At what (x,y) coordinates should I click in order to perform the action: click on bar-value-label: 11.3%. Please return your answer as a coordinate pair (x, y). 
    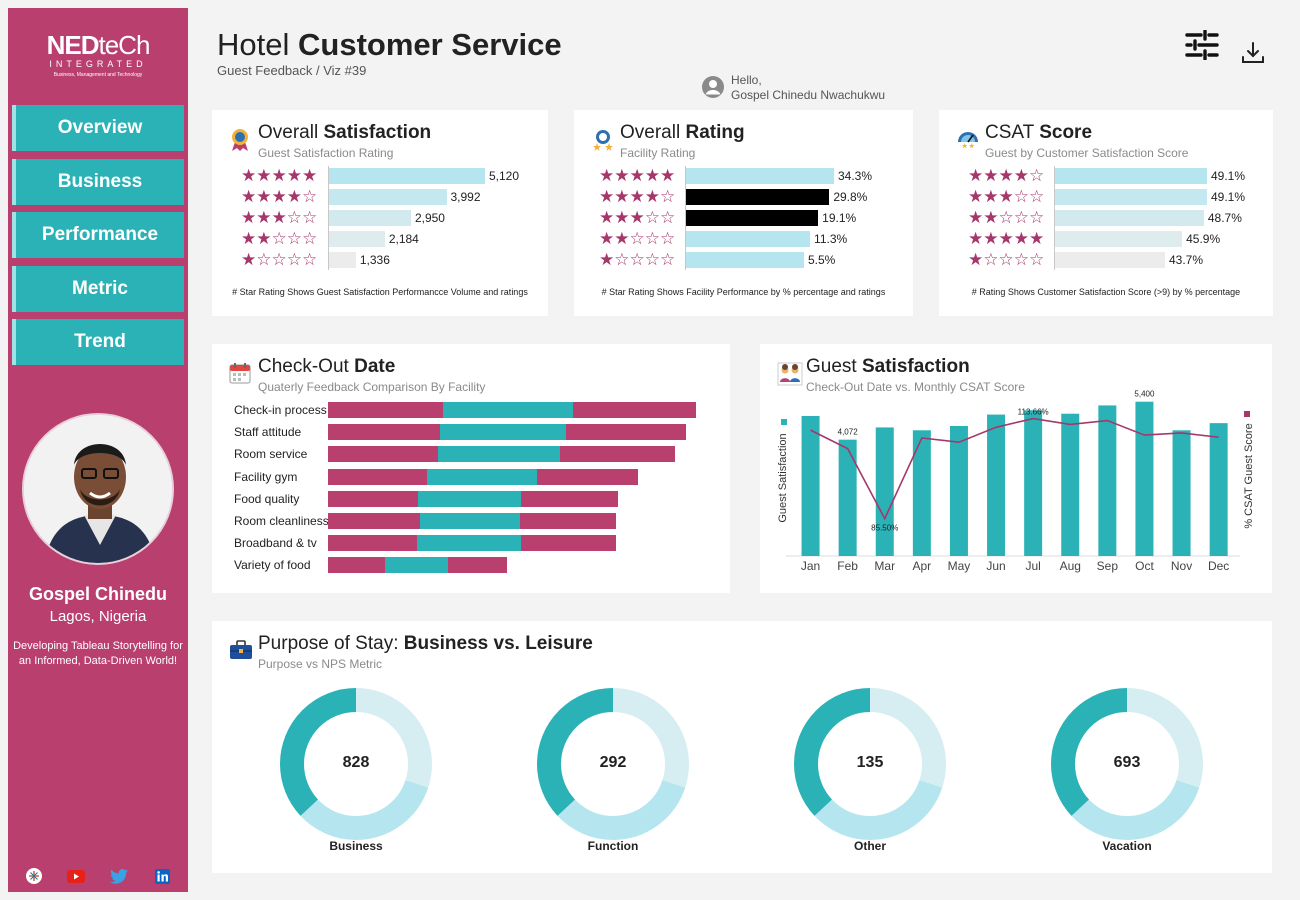
    Looking at the image, I should click on (831, 239).